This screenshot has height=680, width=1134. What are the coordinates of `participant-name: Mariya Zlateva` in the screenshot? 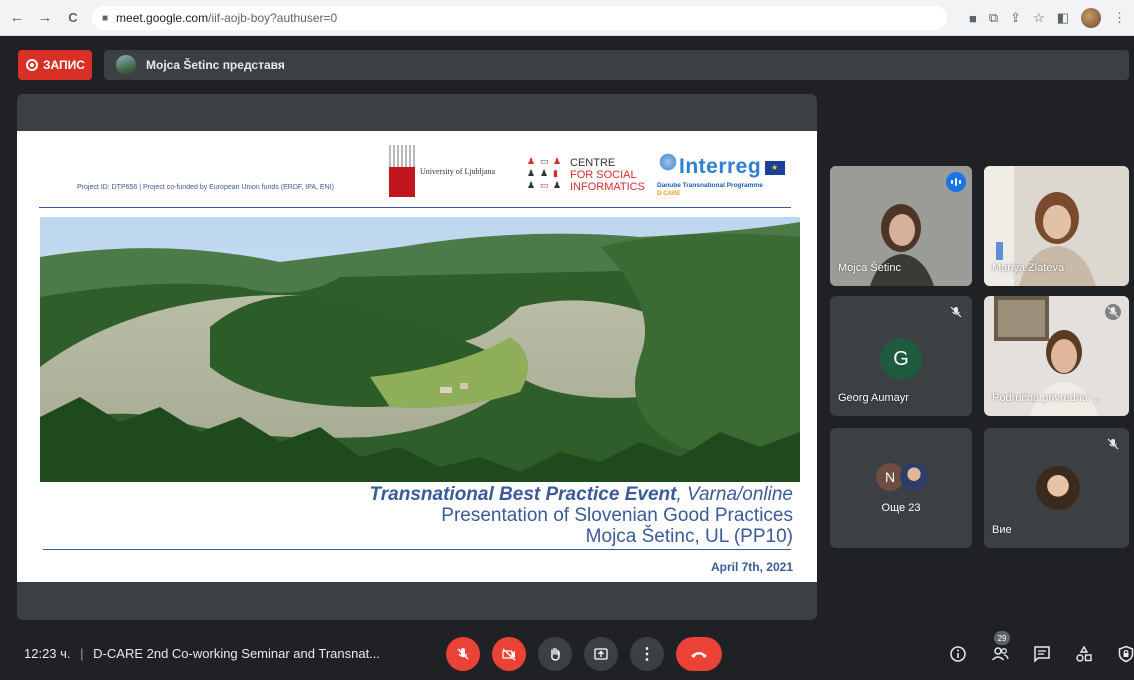 It's located at (1028, 268).